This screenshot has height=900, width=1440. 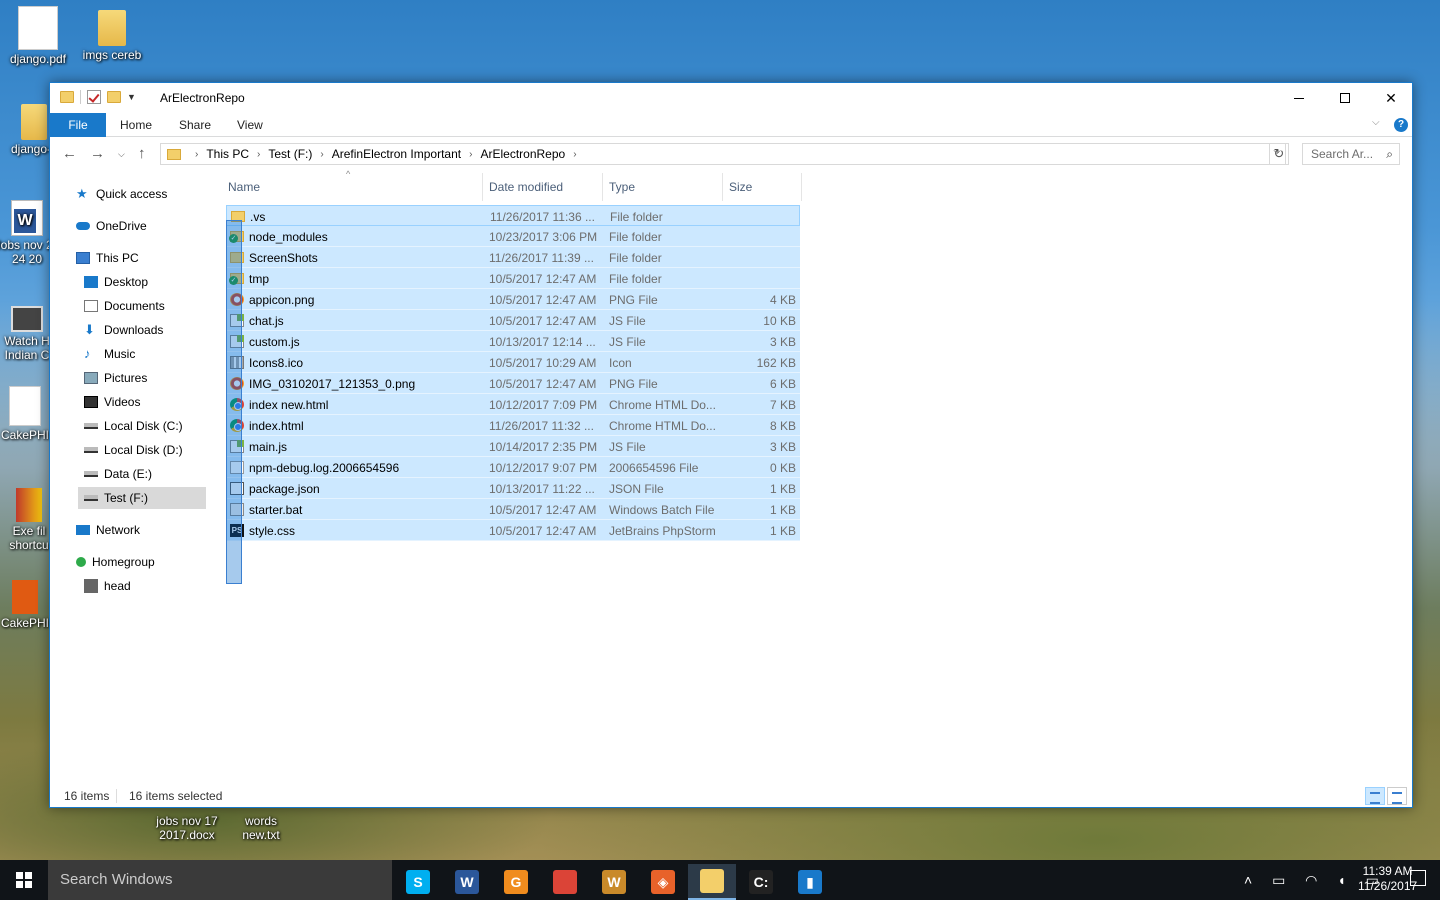 I want to click on minimize-icon, so click(x=1299, y=98).